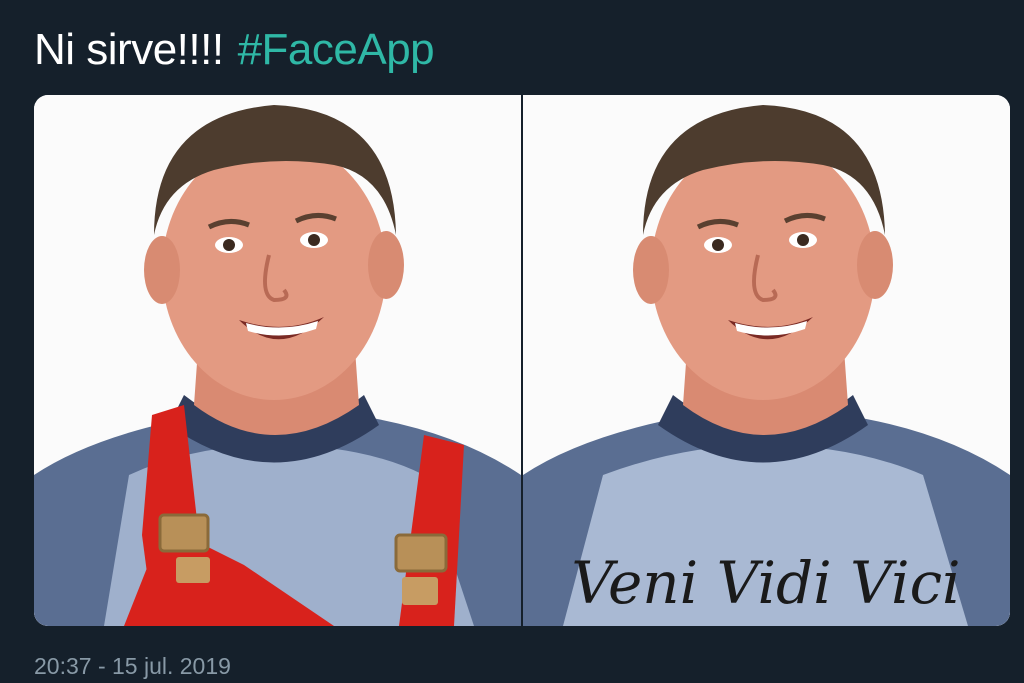  Describe the element at coordinates (336, 49) in the screenshot. I see `hashtag-link: #FaceApp` at that location.